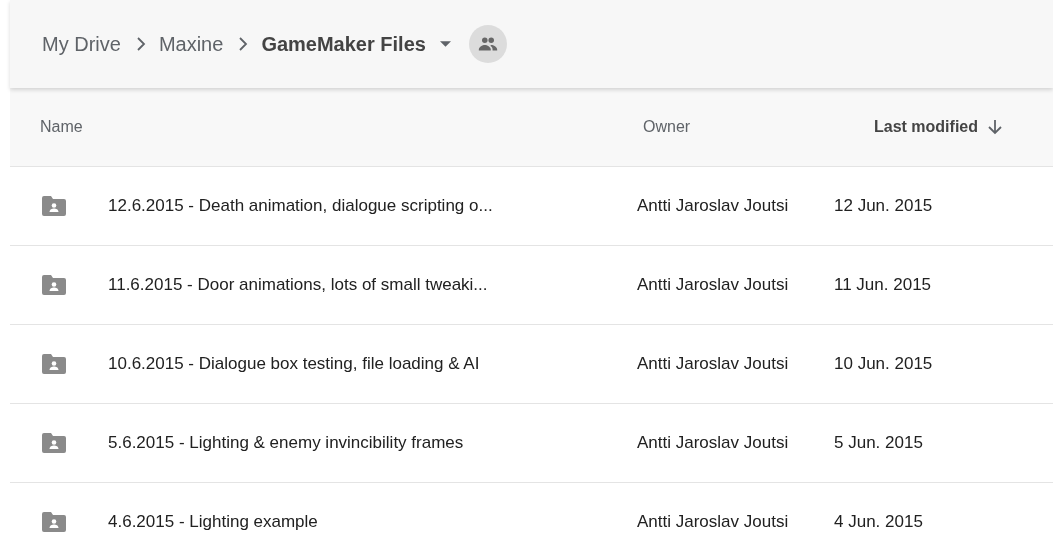 The image size is (1053, 543). I want to click on file-name: 4.6.2015 - Lighting example, so click(213, 522).